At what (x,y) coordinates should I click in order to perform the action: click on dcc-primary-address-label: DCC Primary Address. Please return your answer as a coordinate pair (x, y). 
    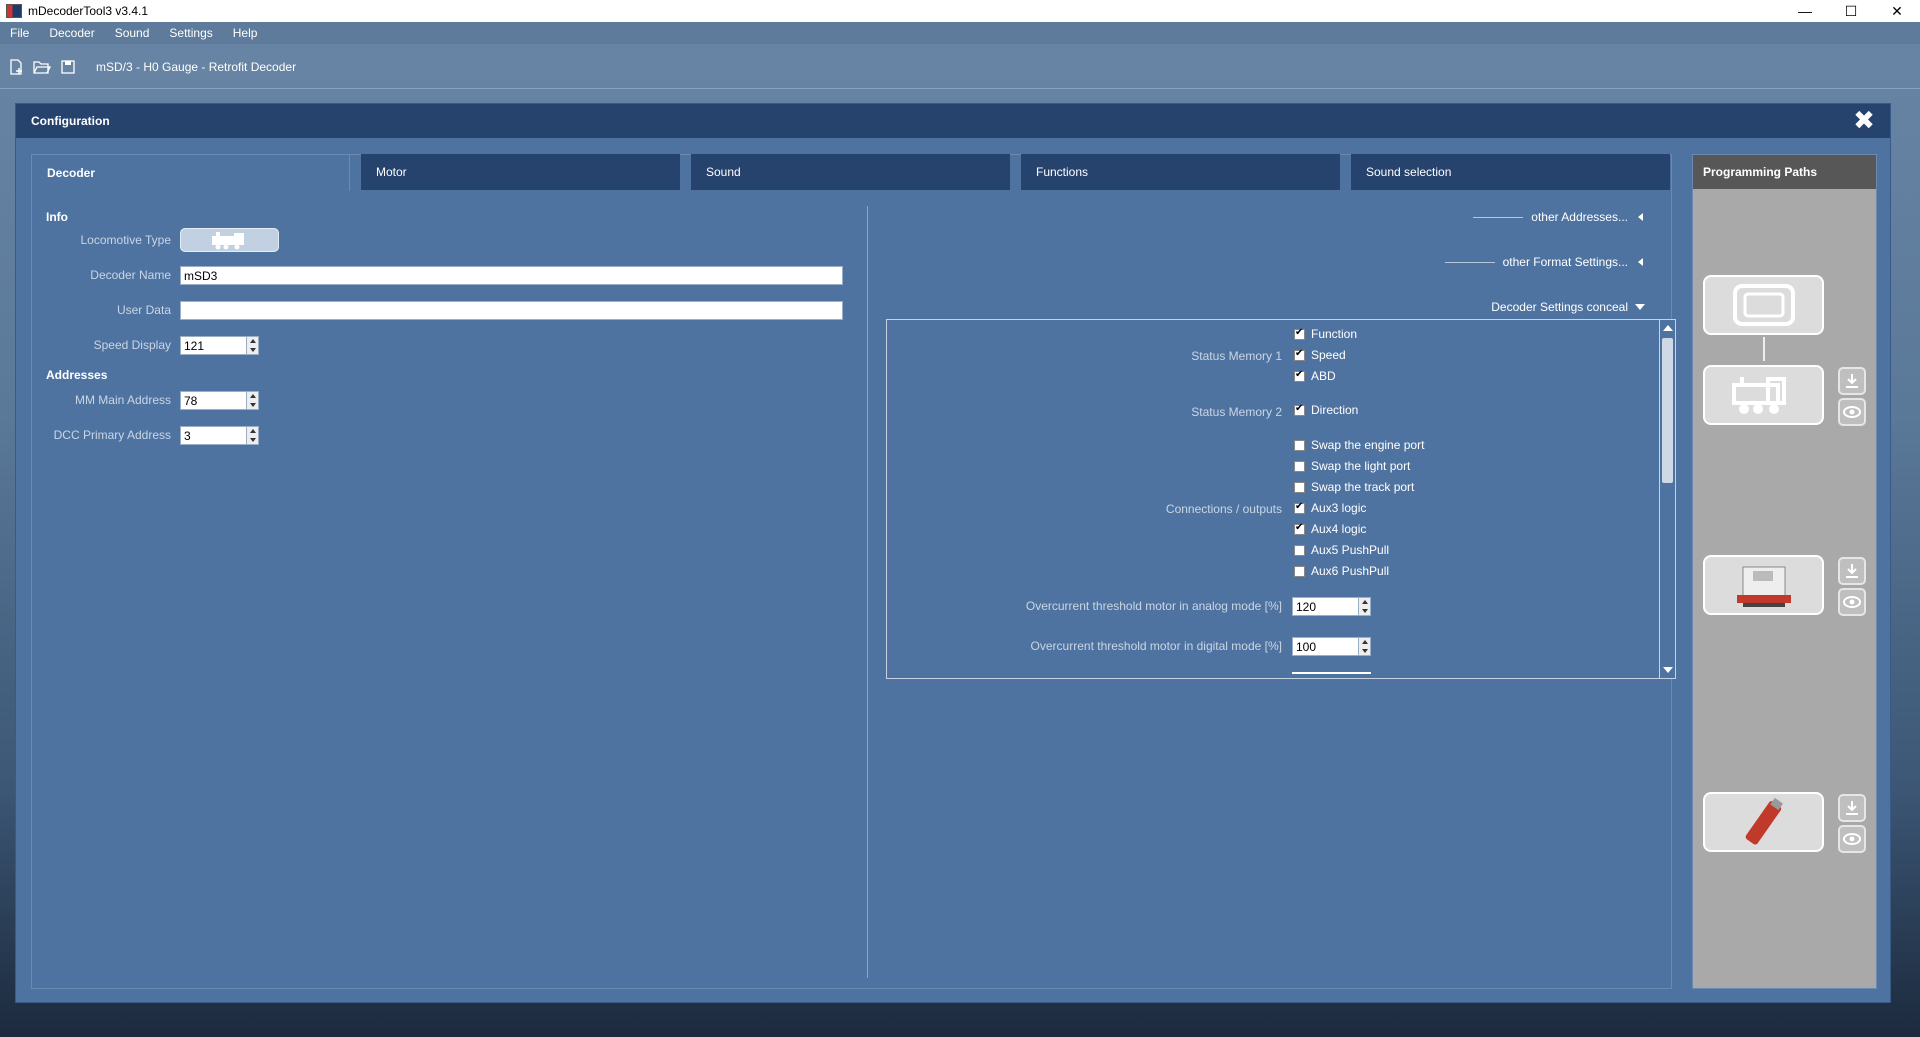
    Looking at the image, I should click on (112, 435).